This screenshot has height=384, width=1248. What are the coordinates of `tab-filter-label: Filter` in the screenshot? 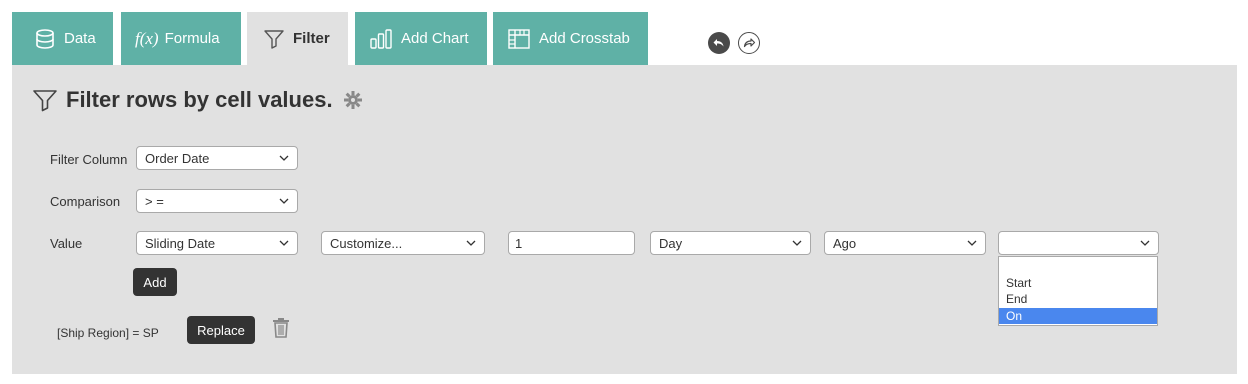 It's located at (311, 38).